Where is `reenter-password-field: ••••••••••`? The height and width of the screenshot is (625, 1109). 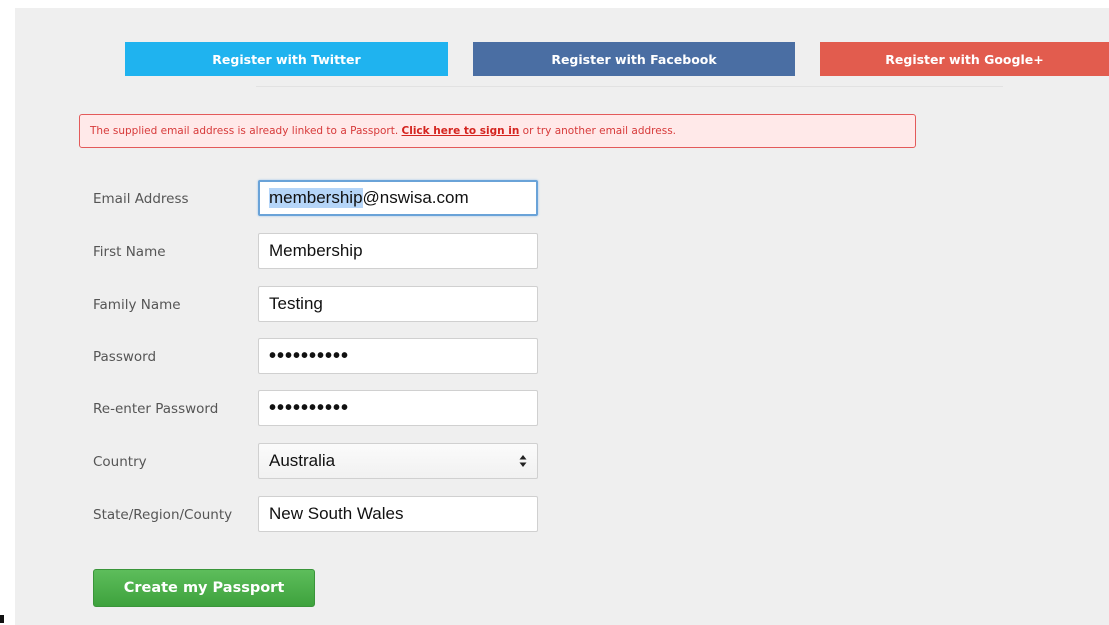 reenter-password-field: •••••••••• is located at coordinates (398, 408).